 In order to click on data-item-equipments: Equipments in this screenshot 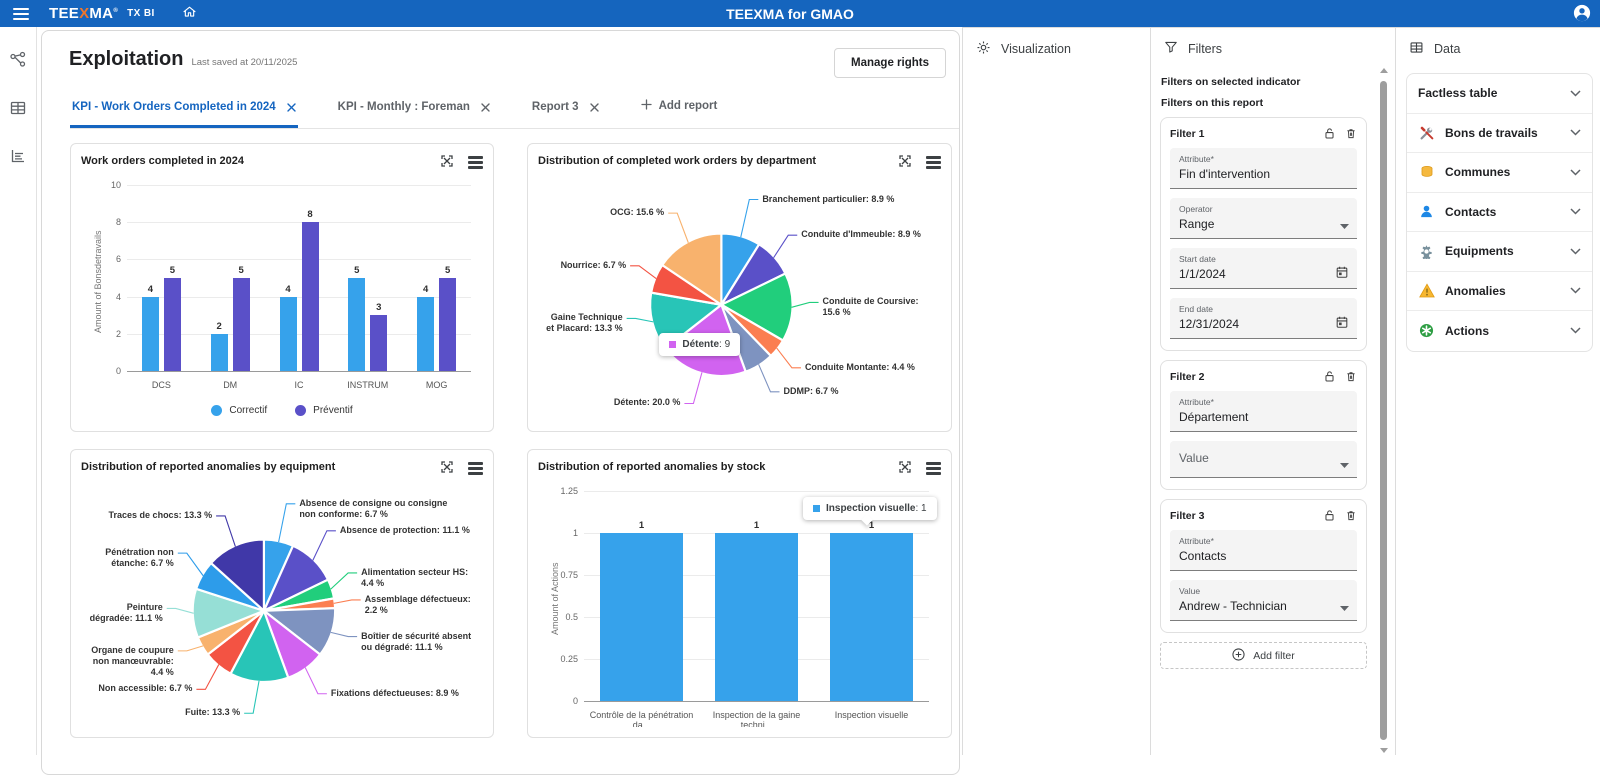, I will do `click(1499, 252)`.